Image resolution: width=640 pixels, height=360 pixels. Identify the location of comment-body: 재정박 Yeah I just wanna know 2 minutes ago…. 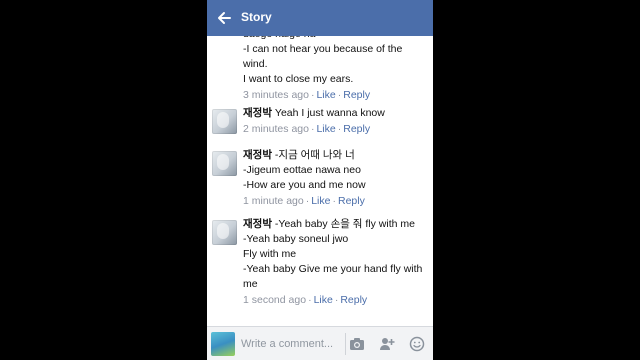
(335, 121).